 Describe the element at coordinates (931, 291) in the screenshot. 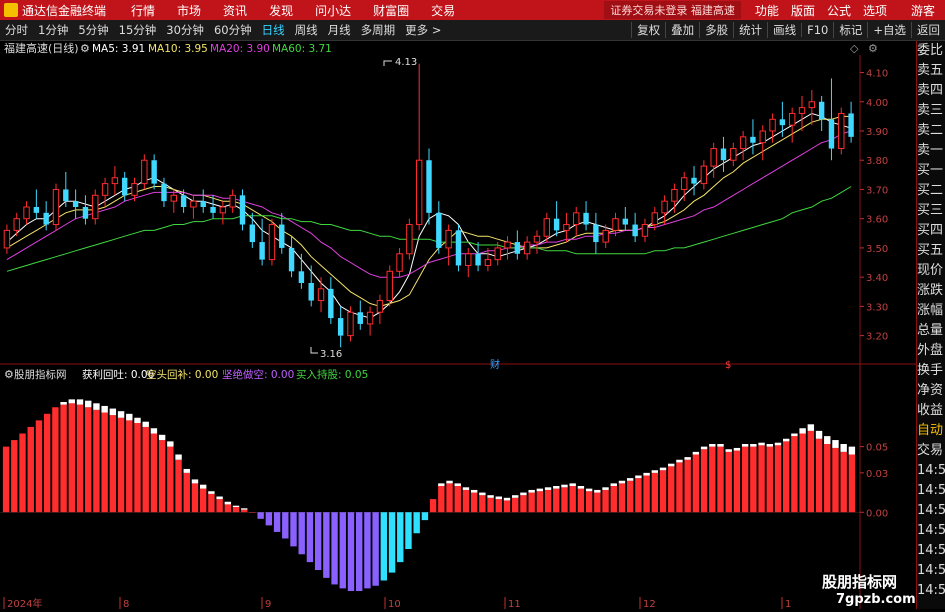

I see `sidebar-item: 涨跌` at that location.